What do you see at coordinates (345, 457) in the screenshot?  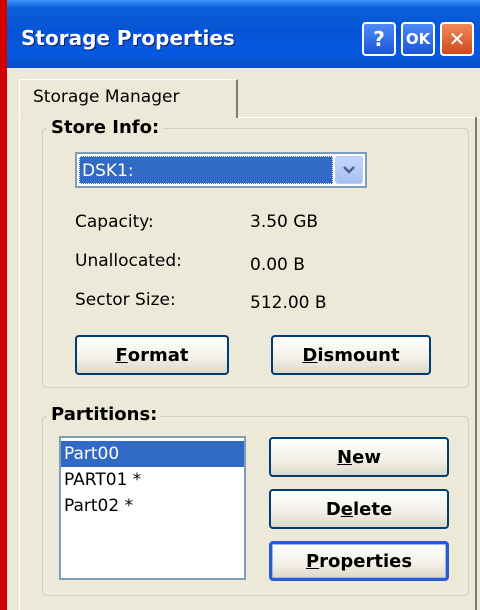 I see `new-button-mnemonic: N` at bounding box center [345, 457].